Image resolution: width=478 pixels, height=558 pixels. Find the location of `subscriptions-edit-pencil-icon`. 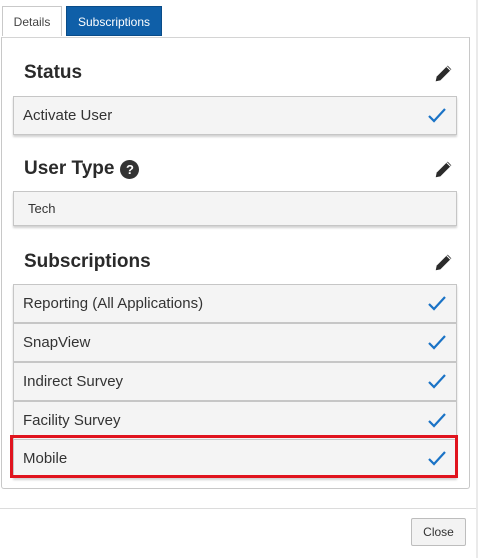

subscriptions-edit-pencil-icon is located at coordinates (444, 262).